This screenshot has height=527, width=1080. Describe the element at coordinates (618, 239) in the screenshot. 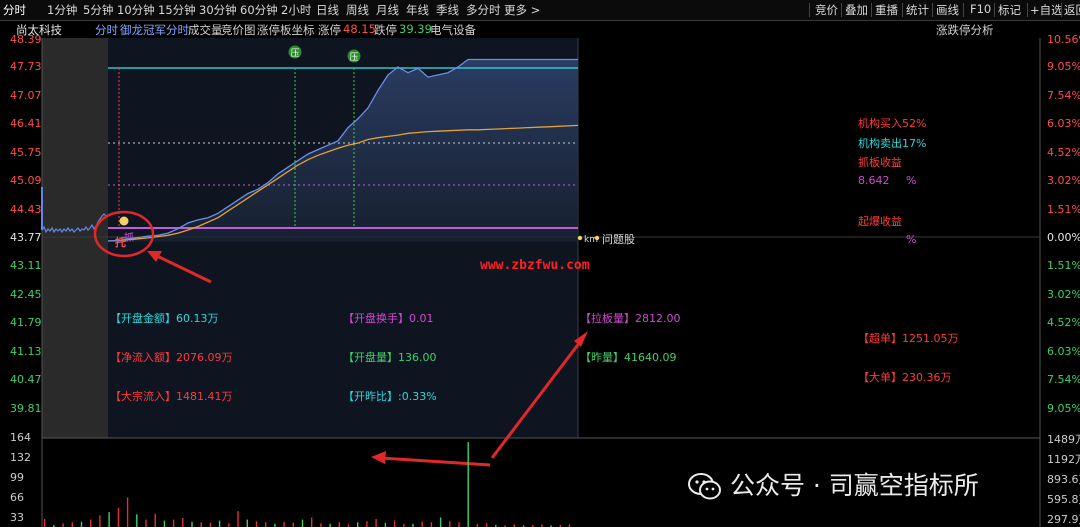

I see `problem-stock-label: 问题股` at that location.